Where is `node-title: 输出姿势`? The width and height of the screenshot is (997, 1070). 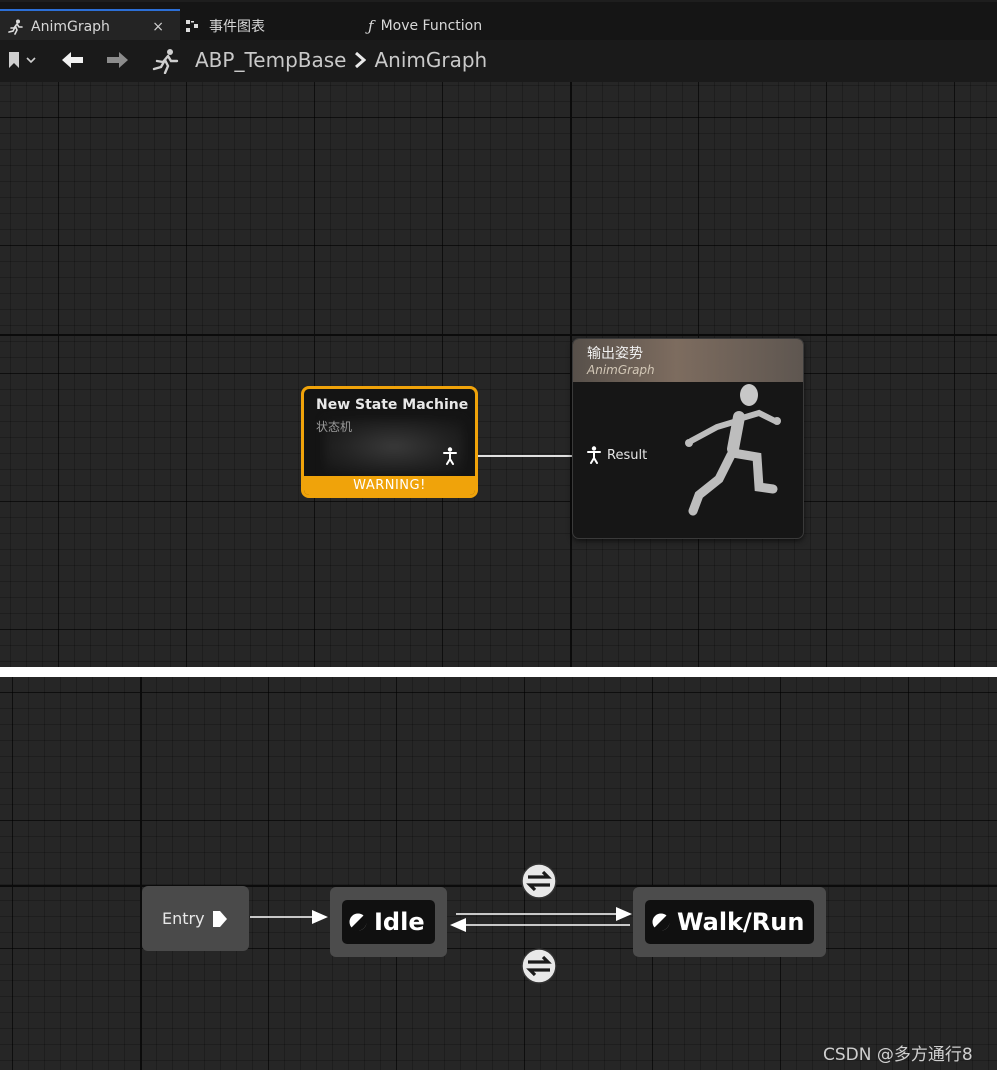
node-title: 输出姿势 is located at coordinates (615, 354).